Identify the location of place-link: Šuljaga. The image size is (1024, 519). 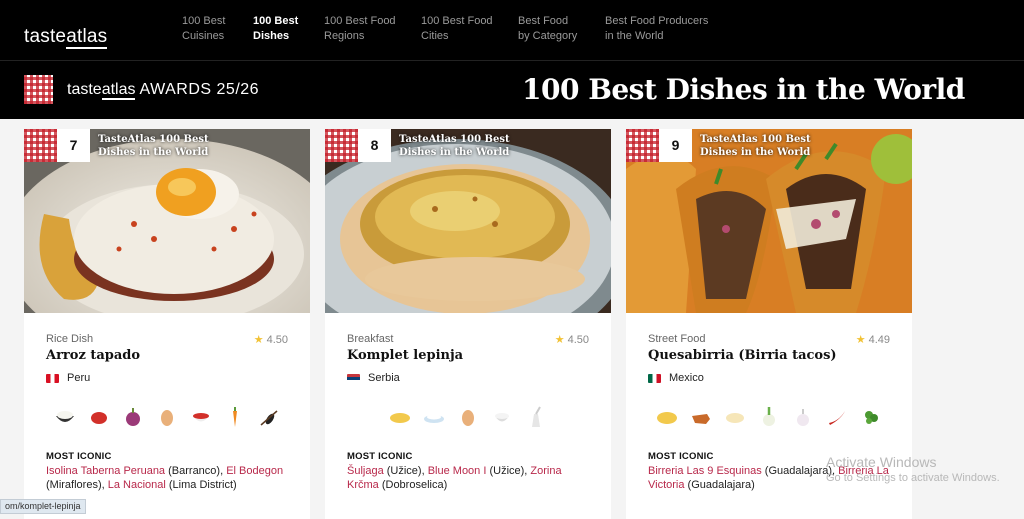
(365, 471).